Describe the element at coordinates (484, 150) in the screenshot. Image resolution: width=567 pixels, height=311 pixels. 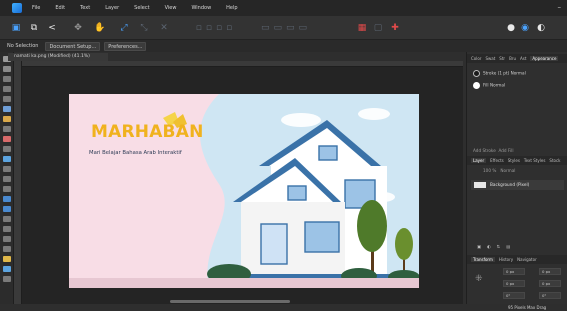
I see `add-stroke-button: Add Stroke` at that location.